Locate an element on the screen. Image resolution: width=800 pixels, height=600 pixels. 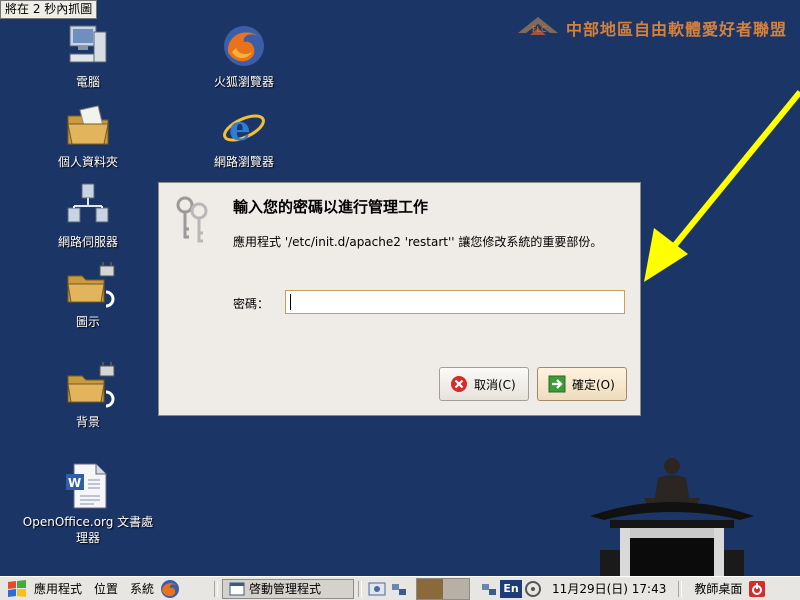
desktop-icon-label: OpenOffice.org 文書處理器 is located at coordinates (88, 530).